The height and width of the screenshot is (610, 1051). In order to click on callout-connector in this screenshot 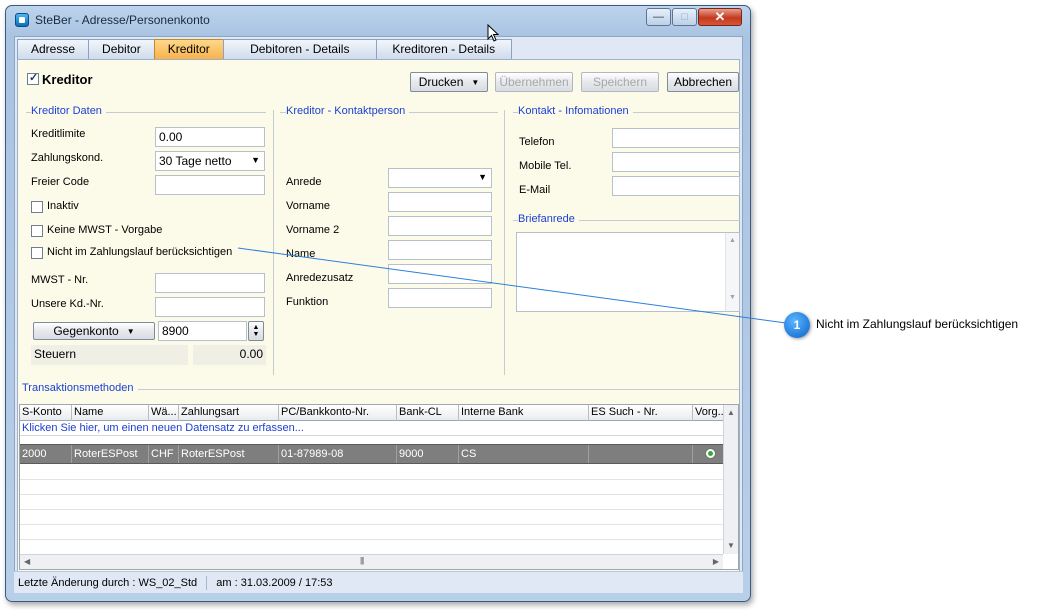, I will do `click(512, 285)`.